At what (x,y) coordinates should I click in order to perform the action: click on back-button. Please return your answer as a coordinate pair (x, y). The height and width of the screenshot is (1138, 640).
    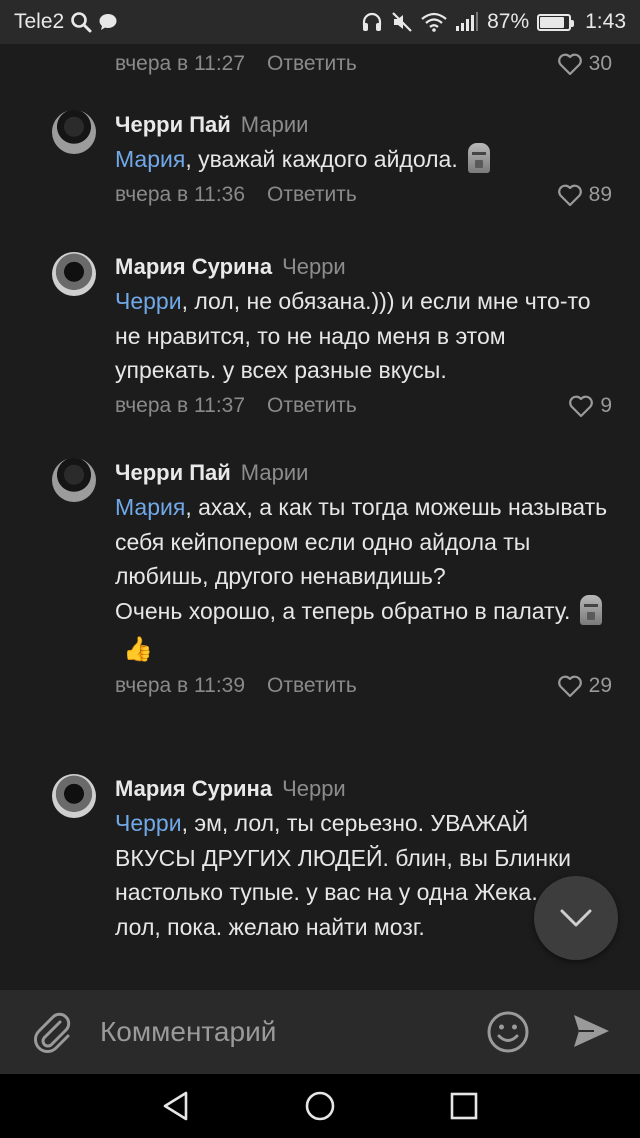
    Looking at the image, I should click on (176, 1108).